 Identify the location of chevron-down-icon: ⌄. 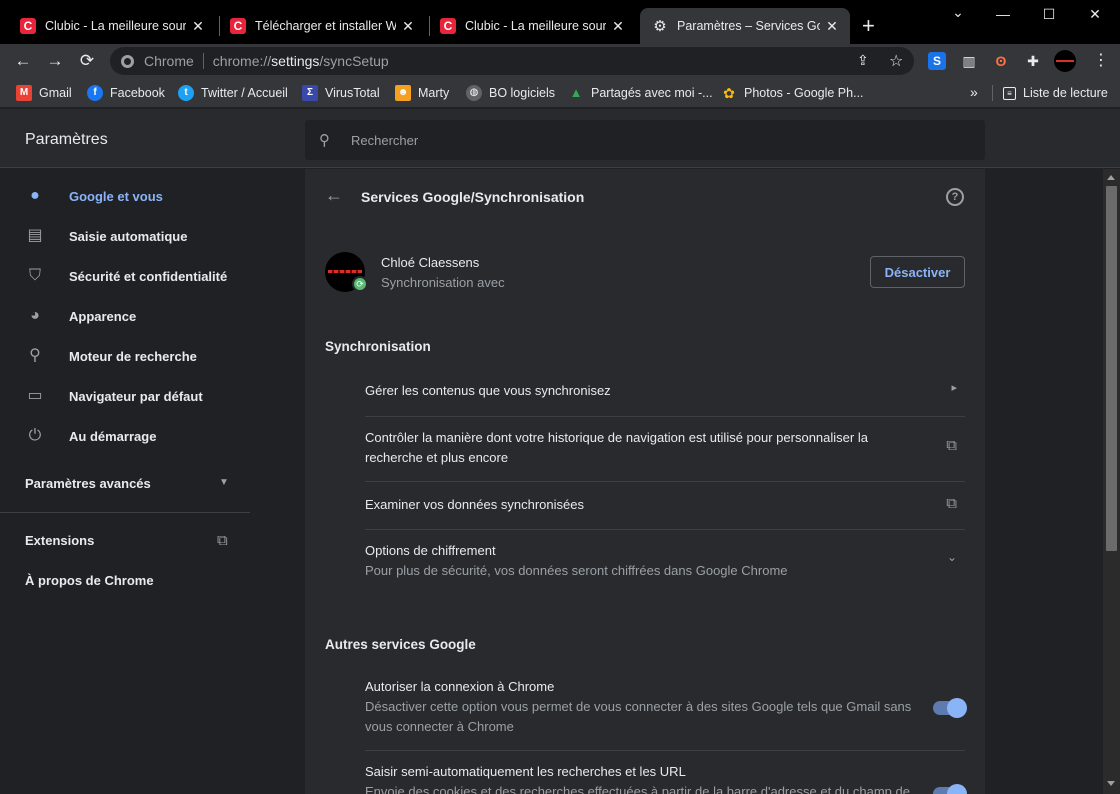
(951, 557).